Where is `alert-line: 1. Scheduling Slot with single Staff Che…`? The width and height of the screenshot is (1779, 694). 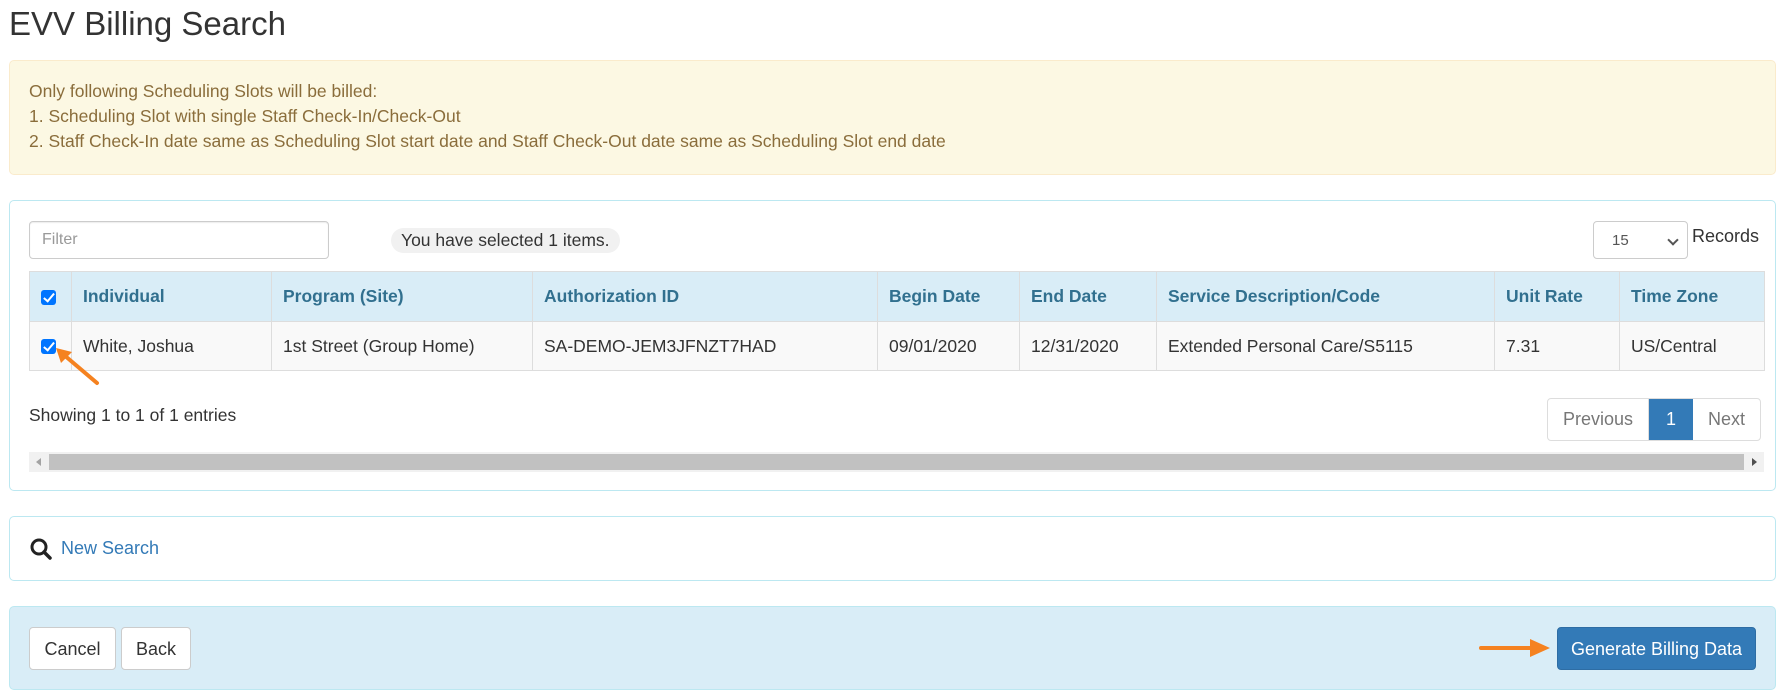 alert-line: 1. Scheduling Slot with single Staff Che… is located at coordinates (245, 116).